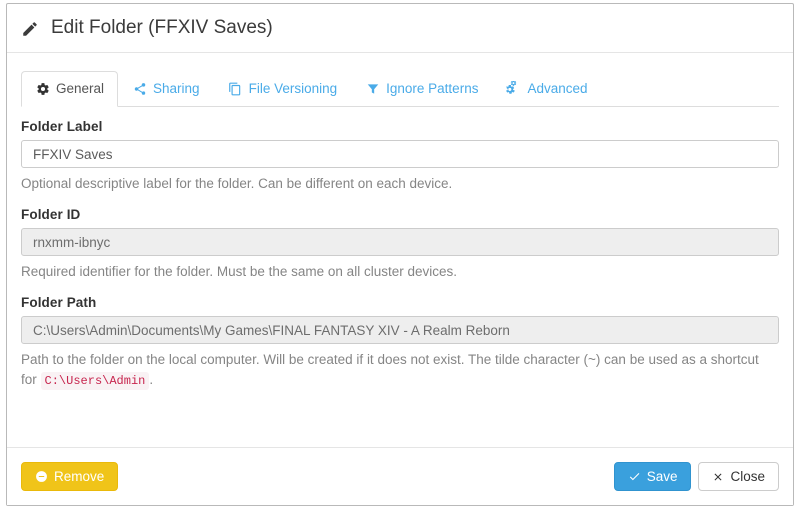  What do you see at coordinates (372, 88) in the screenshot?
I see `filter-icon` at bounding box center [372, 88].